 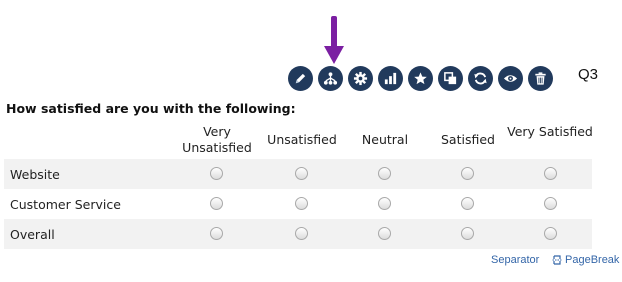 What do you see at coordinates (588, 74) in the screenshot?
I see `question-number: Q3` at bounding box center [588, 74].